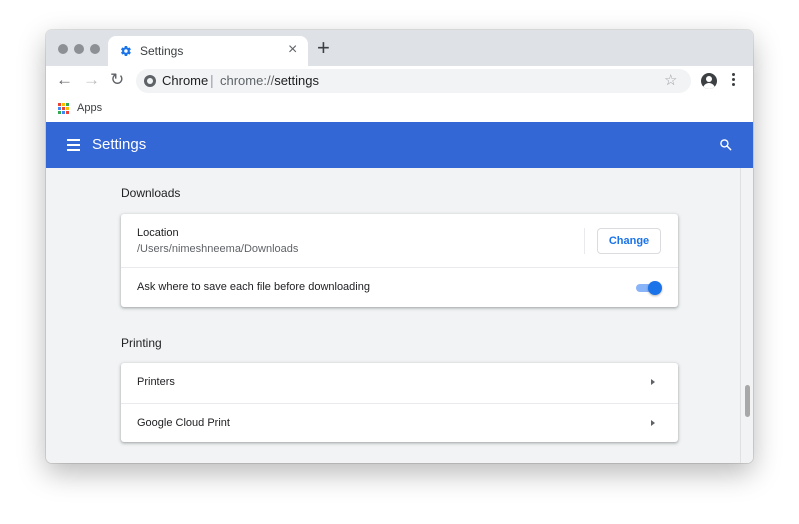 This screenshot has width=799, height=524. Describe the element at coordinates (399, 422) in the screenshot. I see `list-item-google-cloud-print: Google Cloud Print` at that location.